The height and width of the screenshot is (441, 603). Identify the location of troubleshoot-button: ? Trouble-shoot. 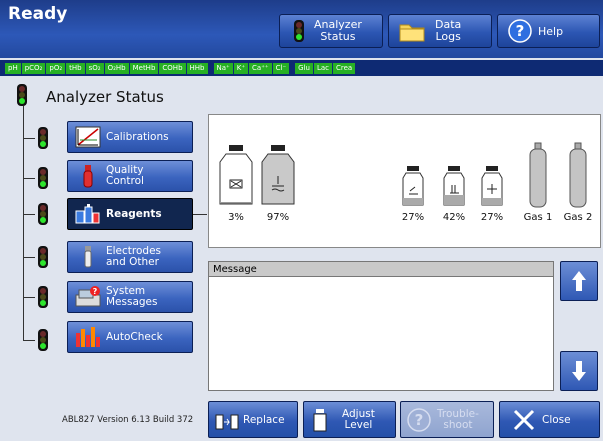
(447, 419).